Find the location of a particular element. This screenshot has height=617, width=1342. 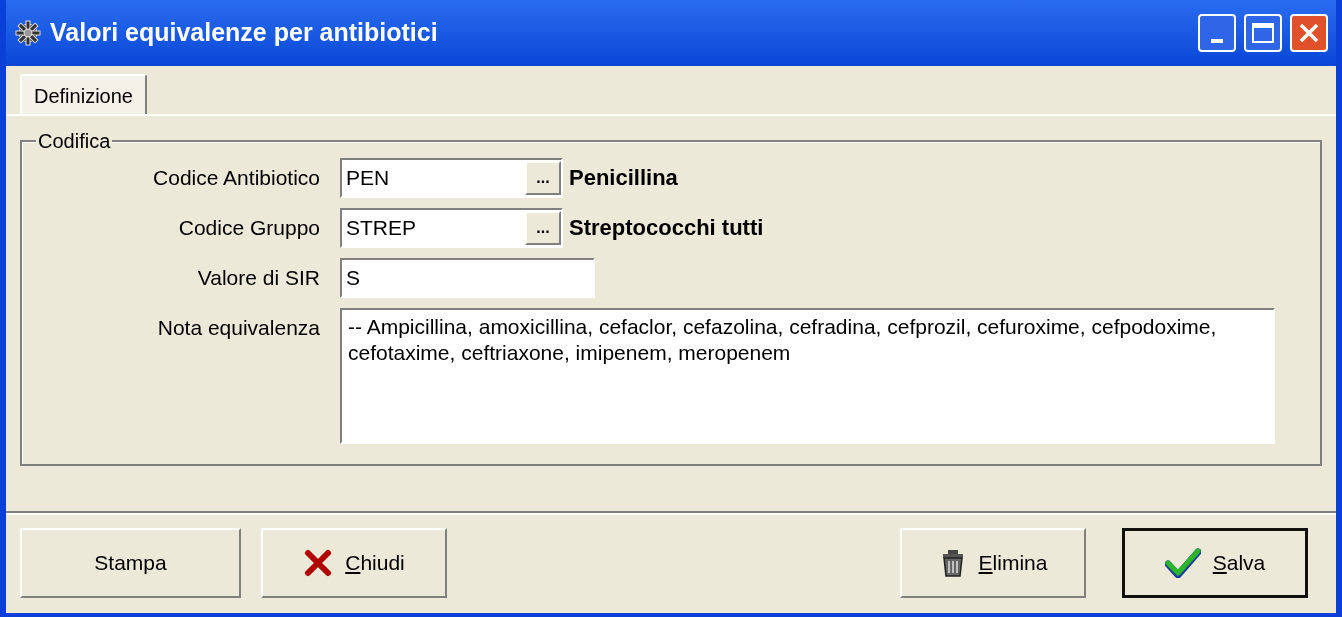

description-text: Streptococchi tutti is located at coordinates (666, 228).